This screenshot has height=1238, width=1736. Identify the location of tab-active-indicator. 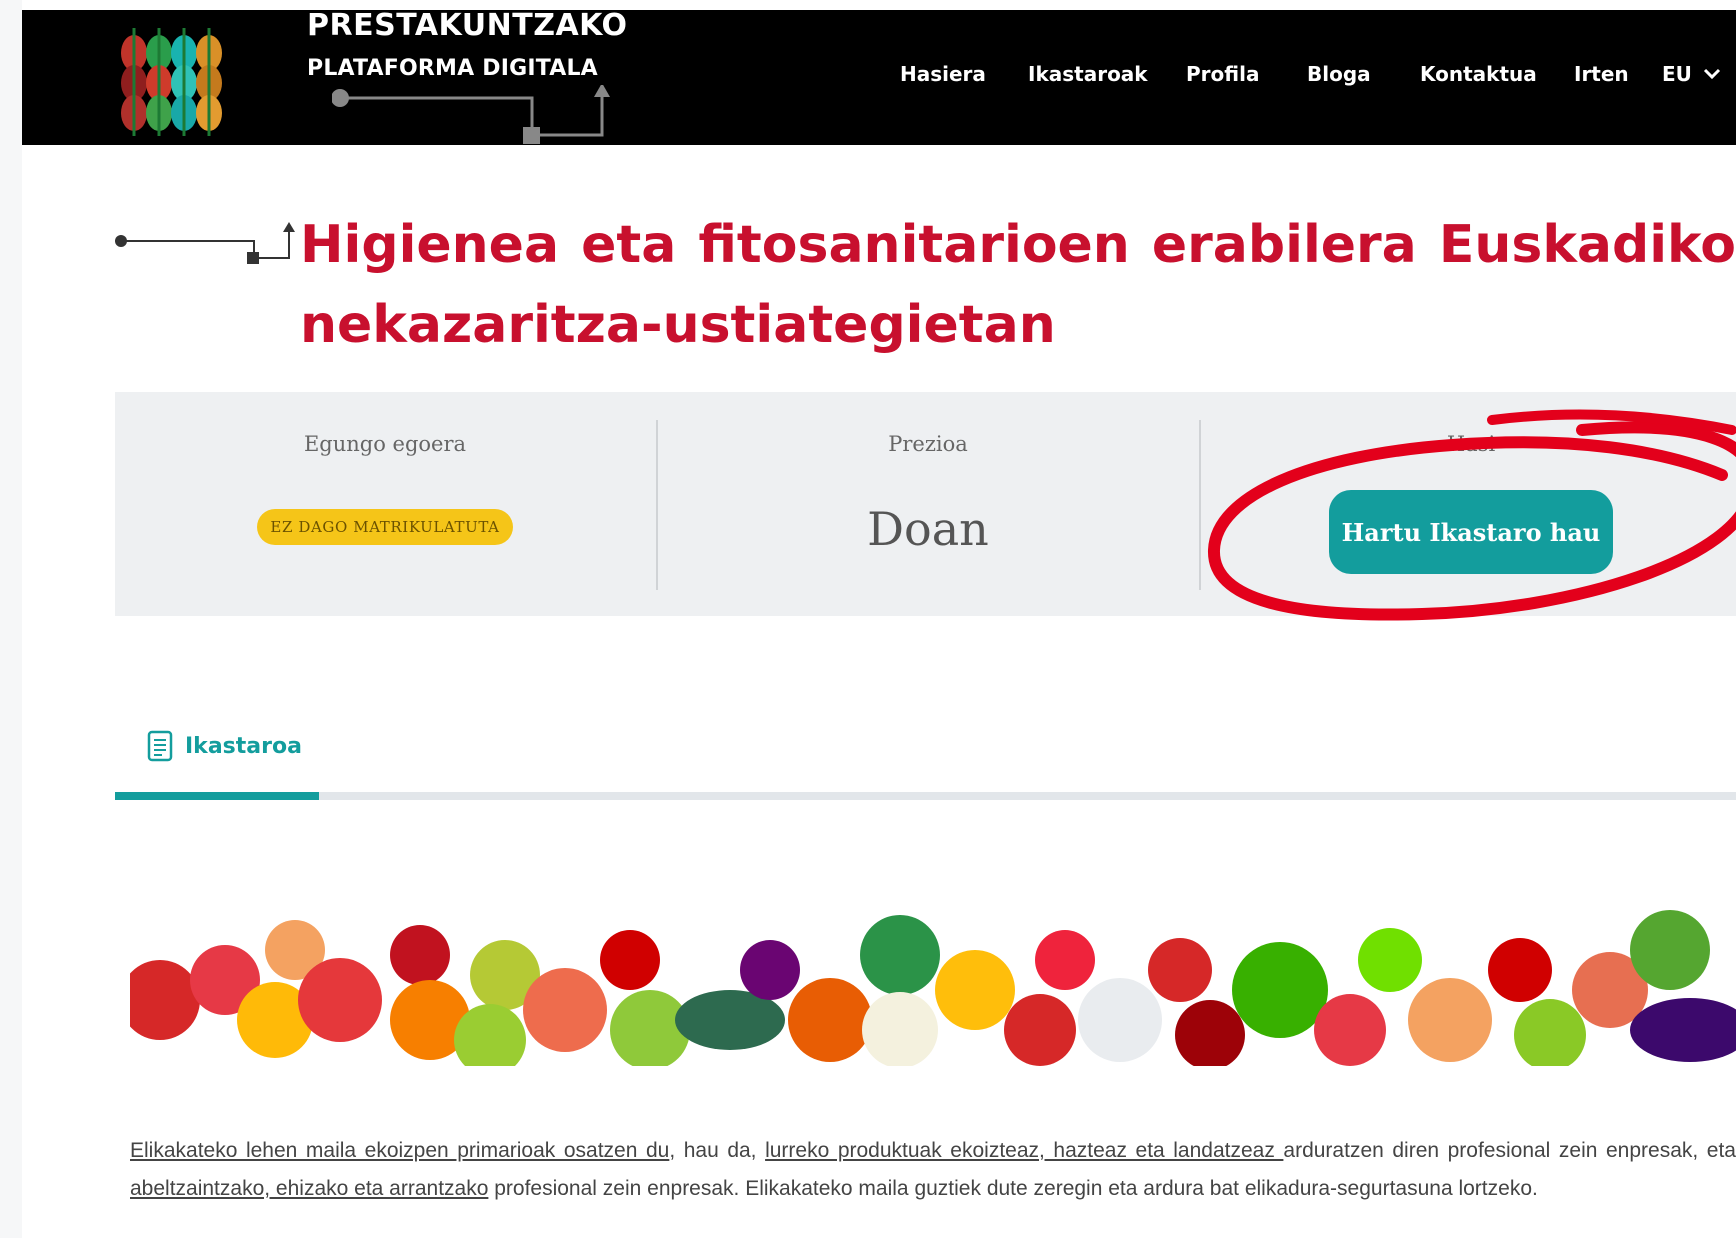
(217, 796).